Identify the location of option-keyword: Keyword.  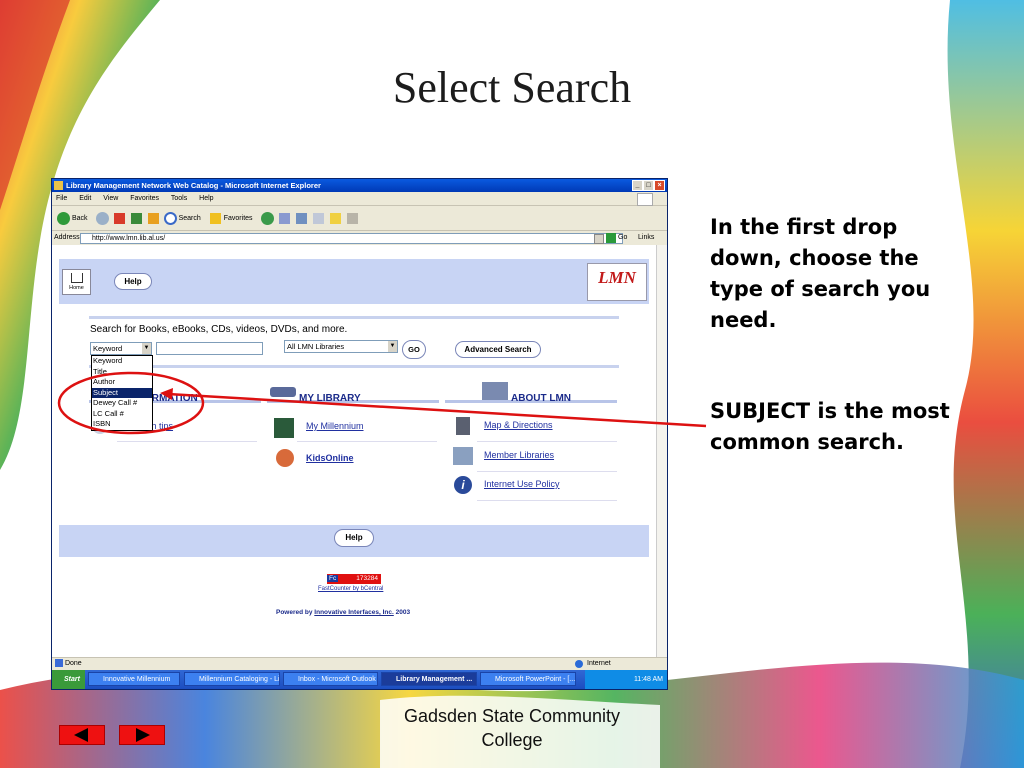
(122, 361).